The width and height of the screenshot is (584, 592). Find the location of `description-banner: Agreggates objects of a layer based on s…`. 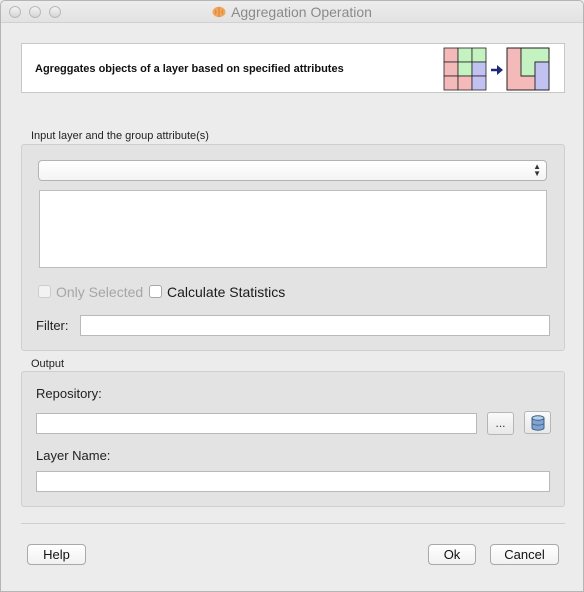

description-banner: Agreggates objects of a layer based on s… is located at coordinates (293, 68).